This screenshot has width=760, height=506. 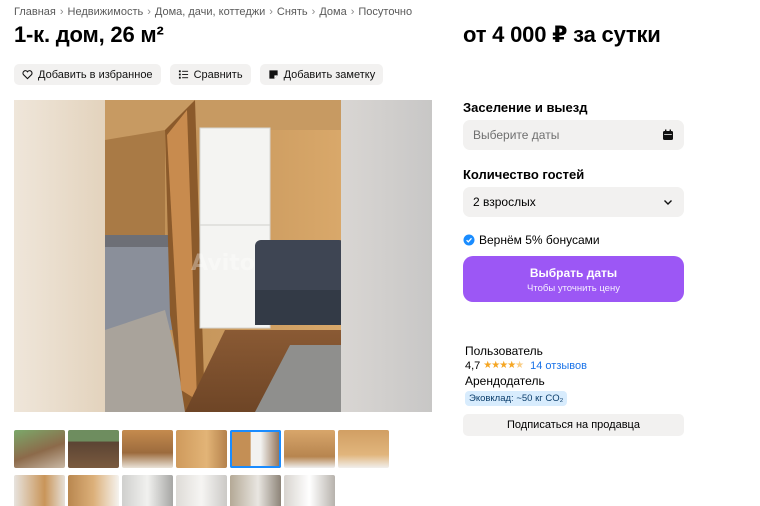 I want to click on calendar-icon, so click(x=668, y=134).